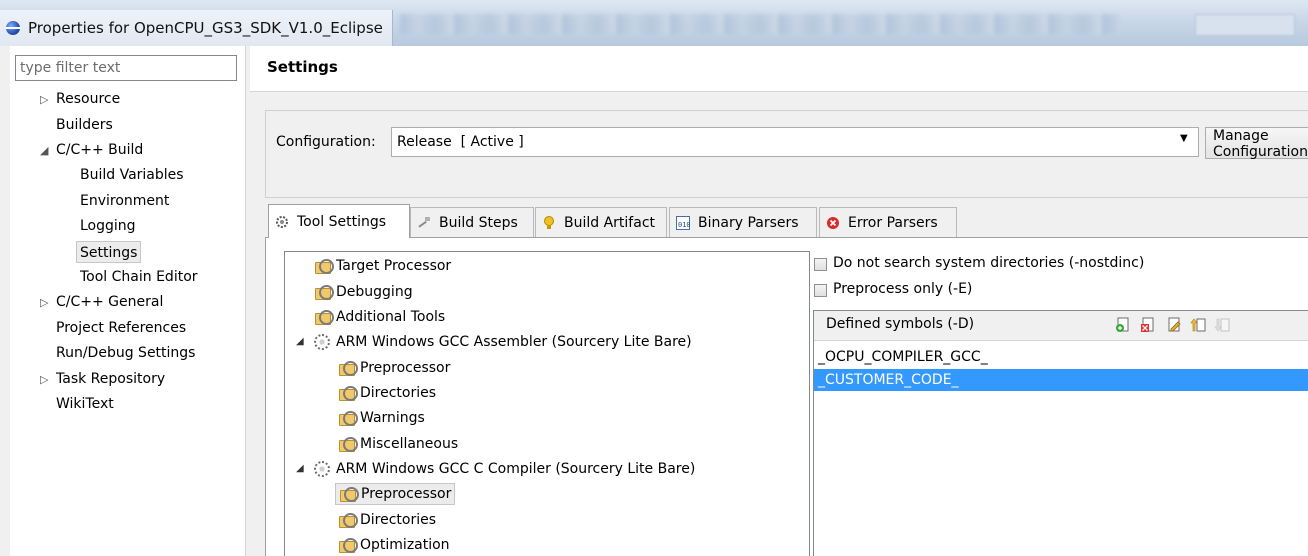 The height and width of the screenshot is (556, 1308). Describe the element at coordinates (363, 292) in the screenshot. I see `tree-item-debugging: Debugging` at that location.